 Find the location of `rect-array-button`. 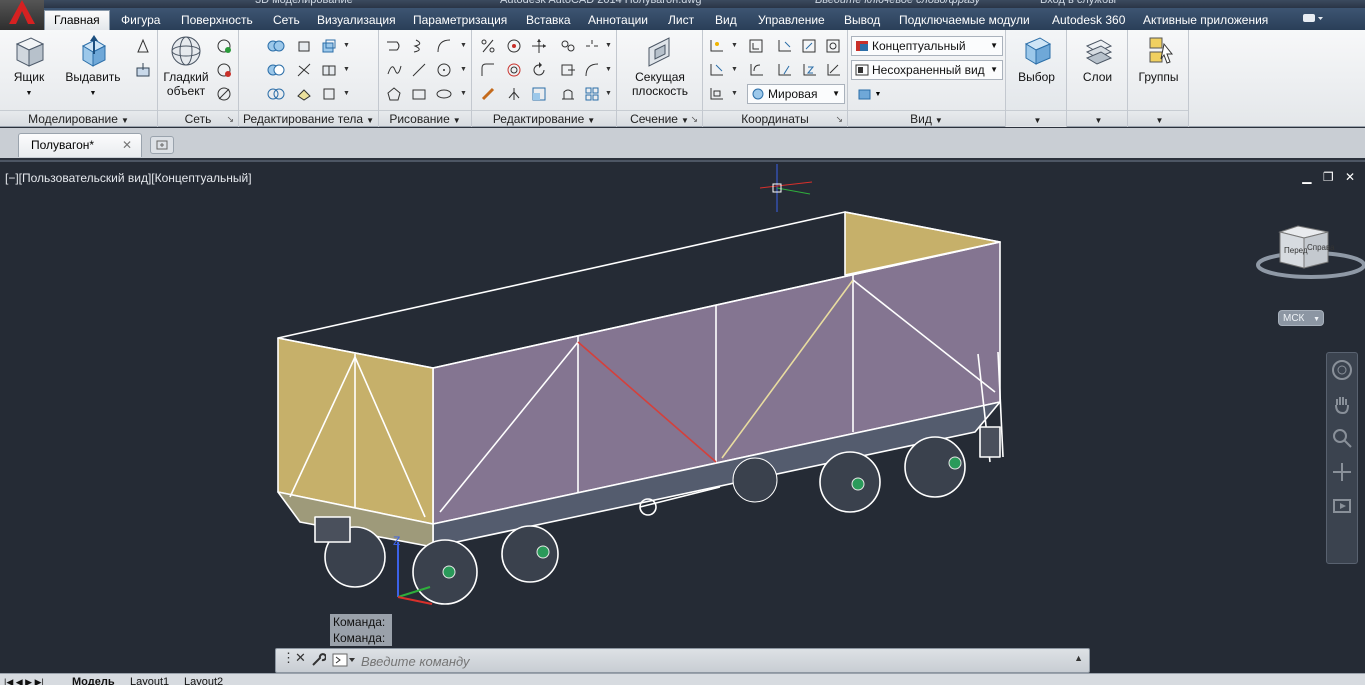

rect-array-button is located at coordinates (592, 94).